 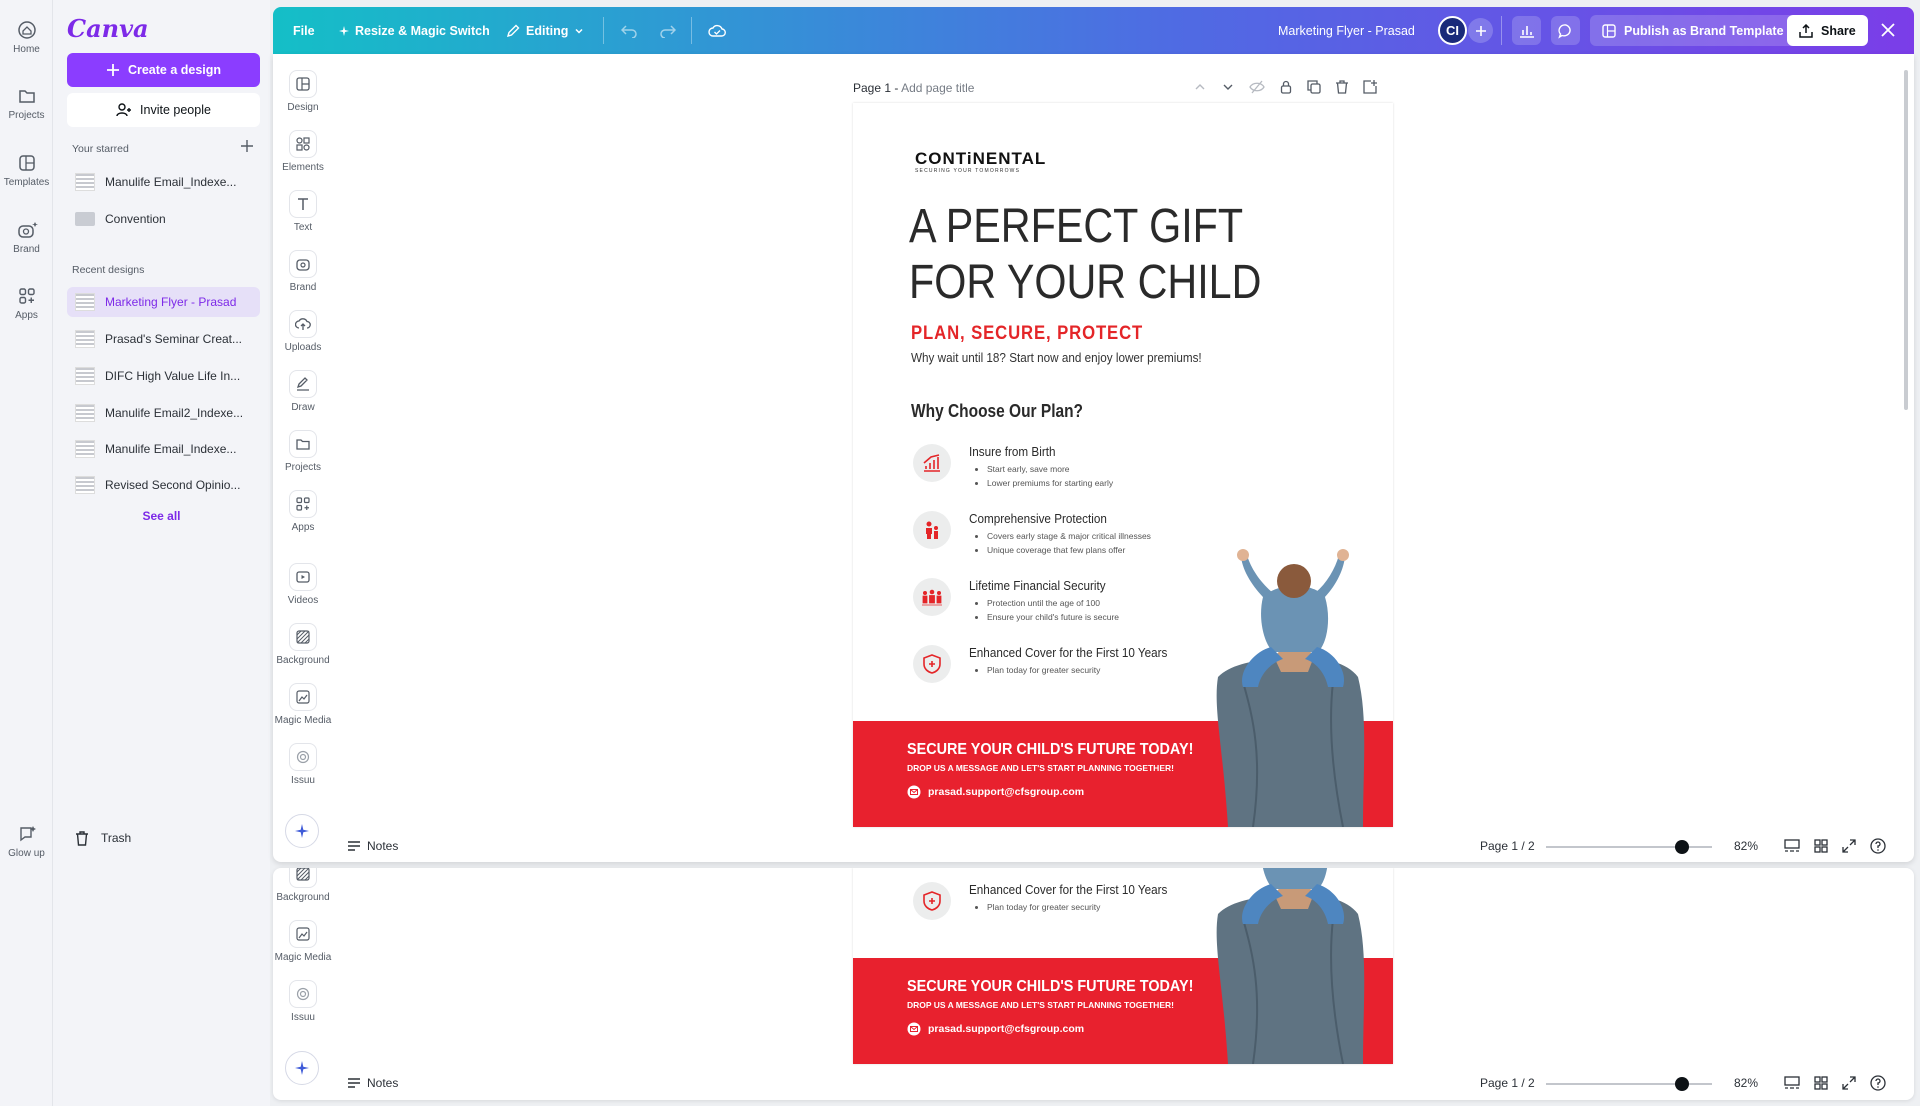 What do you see at coordinates (1012, 451) in the screenshot?
I see `feature-title: Insure from Birth` at bounding box center [1012, 451].